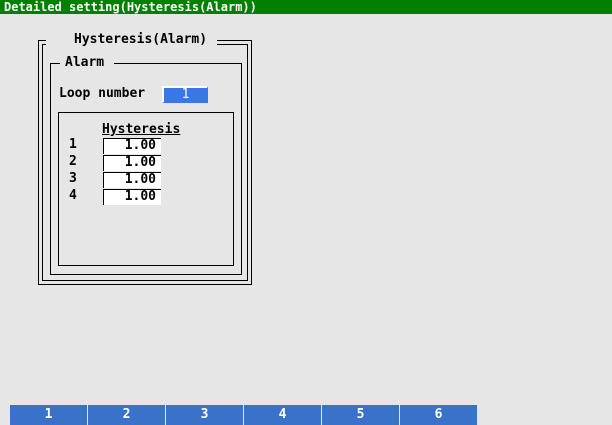 Image resolution: width=612 pixels, height=425 pixels. Describe the element at coordinates (73, 144) in the screenshot. I see `hysteresis-row-index-1: 1` at that location.